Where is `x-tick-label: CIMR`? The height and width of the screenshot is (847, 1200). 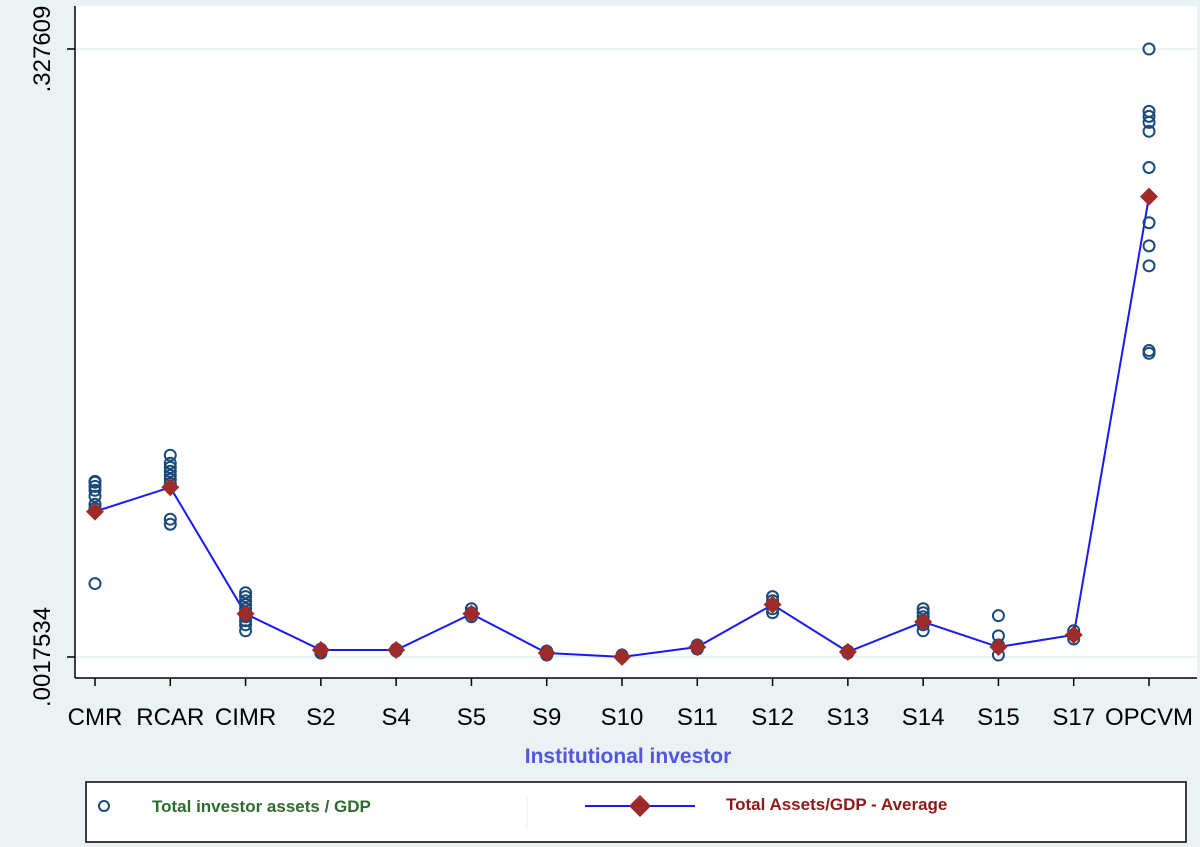
x-tick-label: CIMR is located at coordinates (245, 717).